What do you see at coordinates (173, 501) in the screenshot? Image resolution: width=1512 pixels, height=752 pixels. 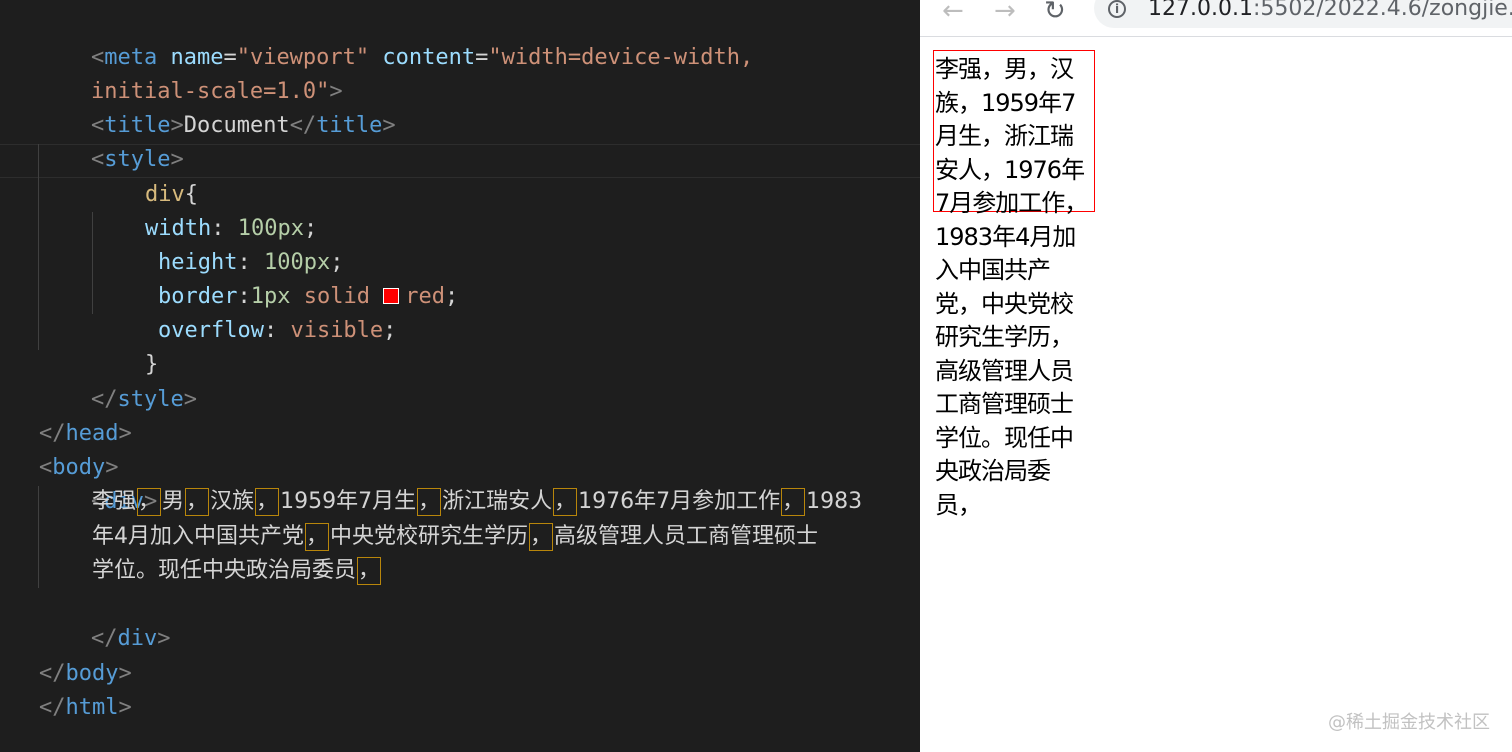 I see `token: 男` at bounding box center [173, 501].